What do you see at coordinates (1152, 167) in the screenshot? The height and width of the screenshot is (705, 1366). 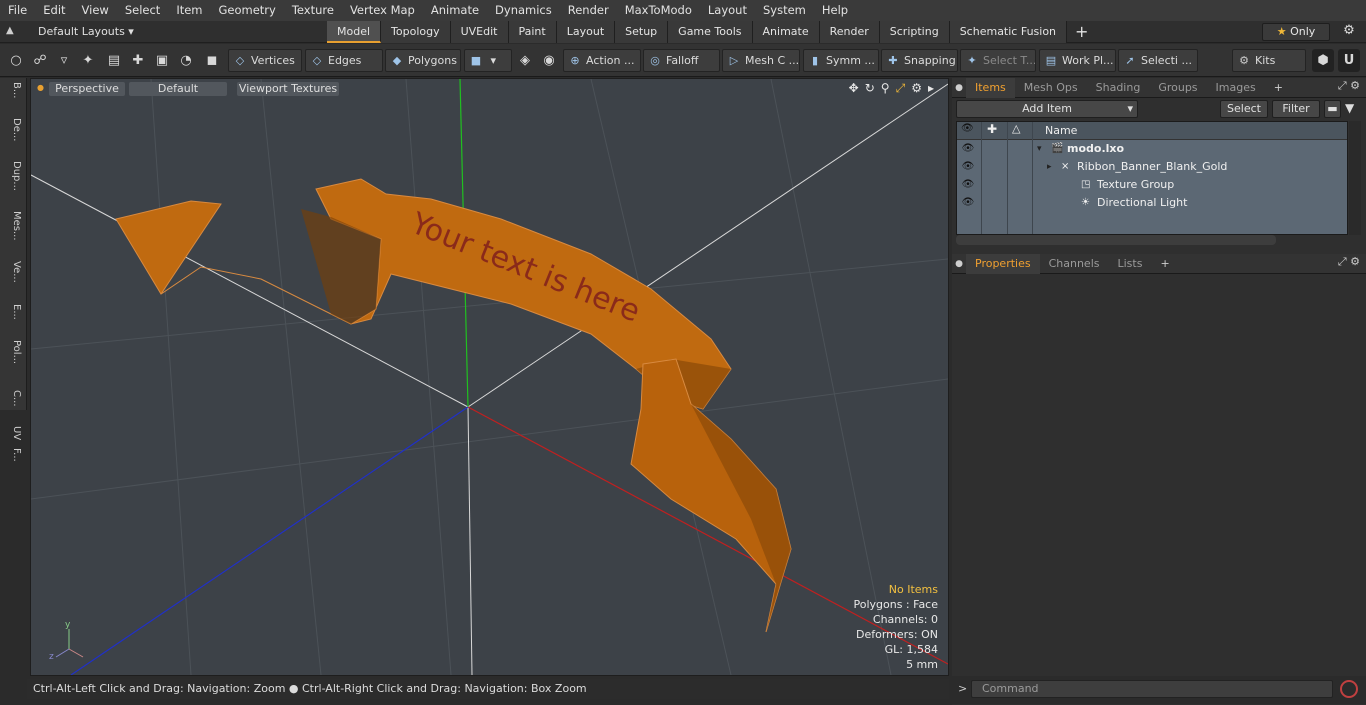 I see `item-row: 👁 ▸ ⨯ Ribbon_Banner_Blank_Gold` at bounding box center [1152, 167].